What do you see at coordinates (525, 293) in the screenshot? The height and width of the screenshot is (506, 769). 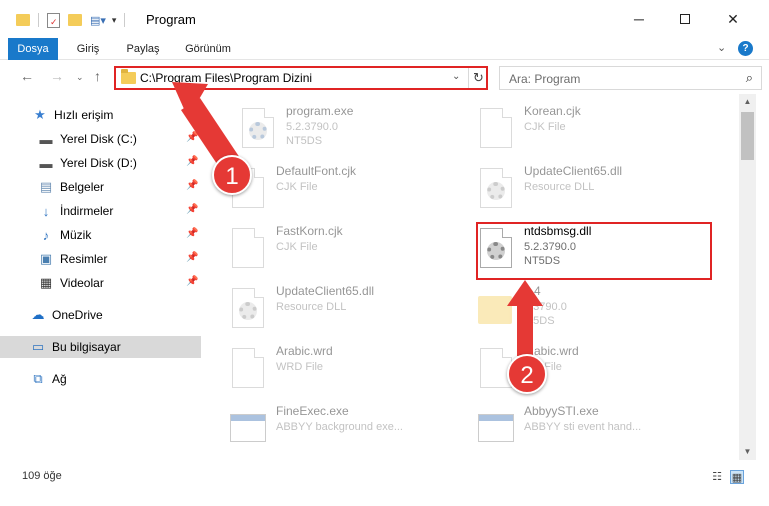 I see `arrow-2-head` at bounding box center [525, 293].